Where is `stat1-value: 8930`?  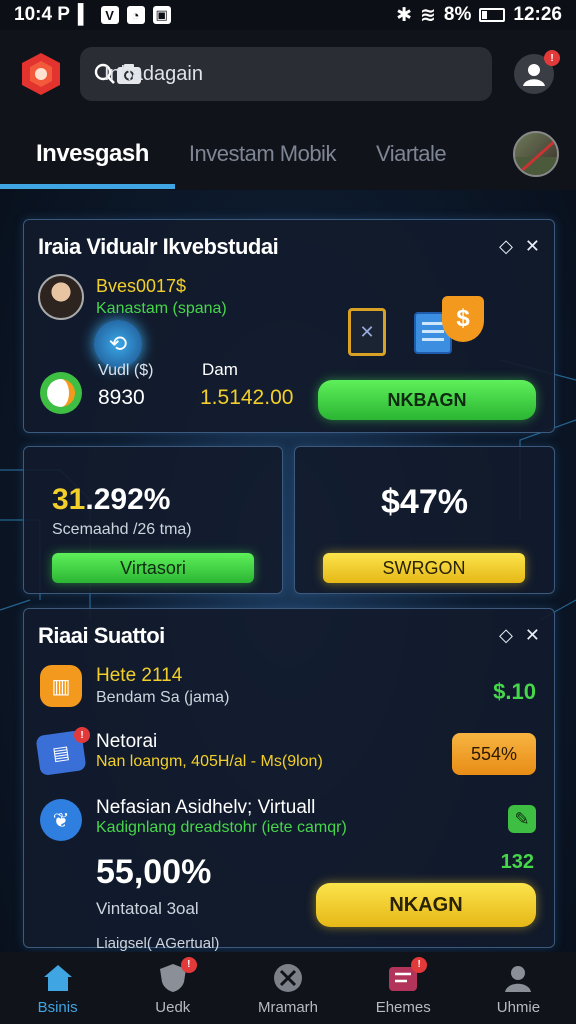
stat1-value: 8930 is located at coordinates (121, 397).